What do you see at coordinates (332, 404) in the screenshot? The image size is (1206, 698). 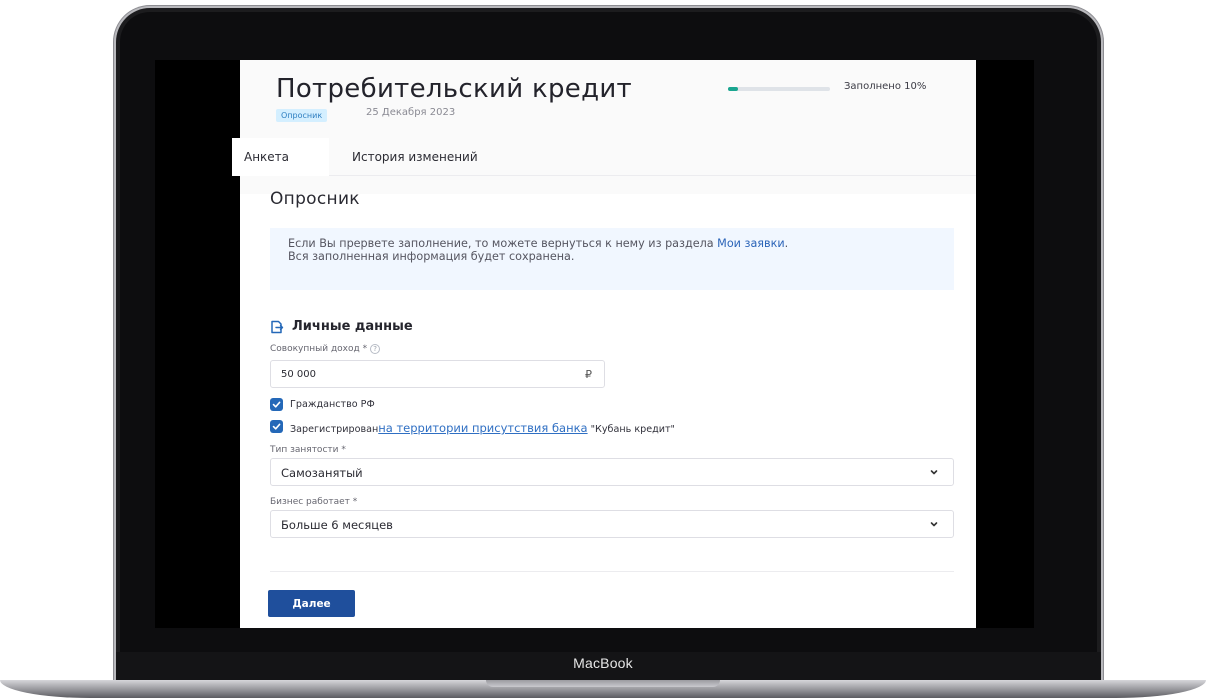 I see `citizenship-label: Гражданство РФ` at bounding box center [332, 404].